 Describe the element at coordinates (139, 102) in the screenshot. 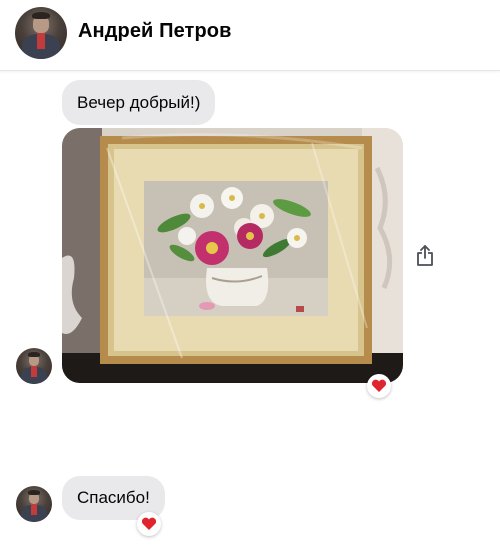

I see `message-bubble: Вечер добрый!)` at that location.